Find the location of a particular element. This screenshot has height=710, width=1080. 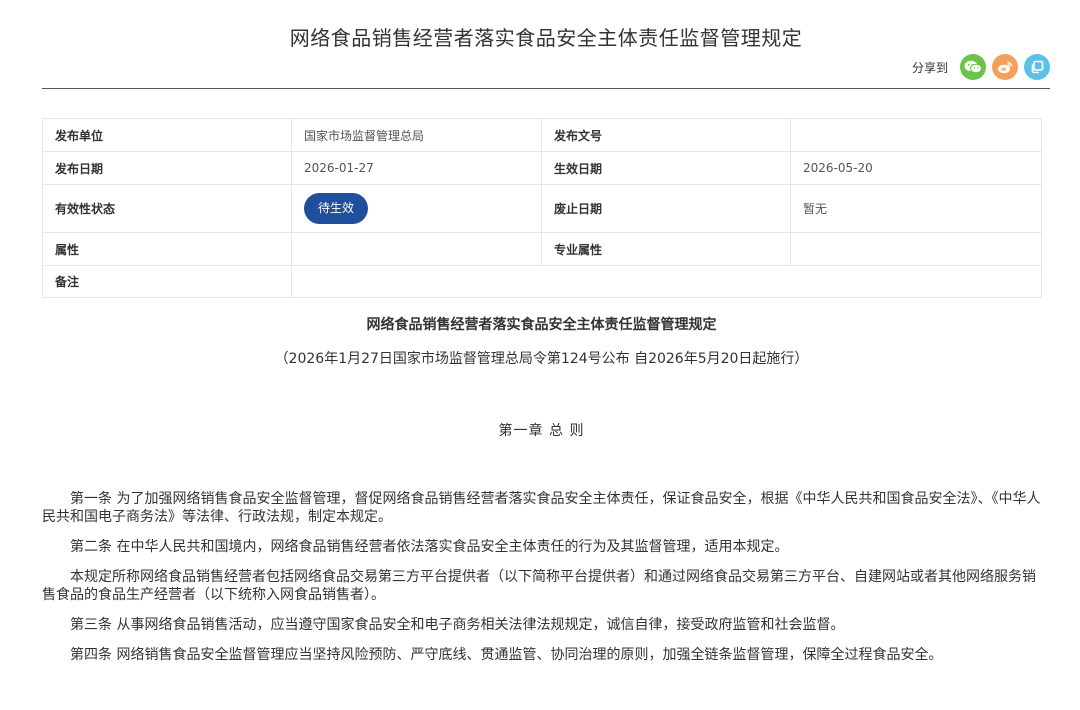

validity-label: 有效性状态 is located at coordinates (167, 208).